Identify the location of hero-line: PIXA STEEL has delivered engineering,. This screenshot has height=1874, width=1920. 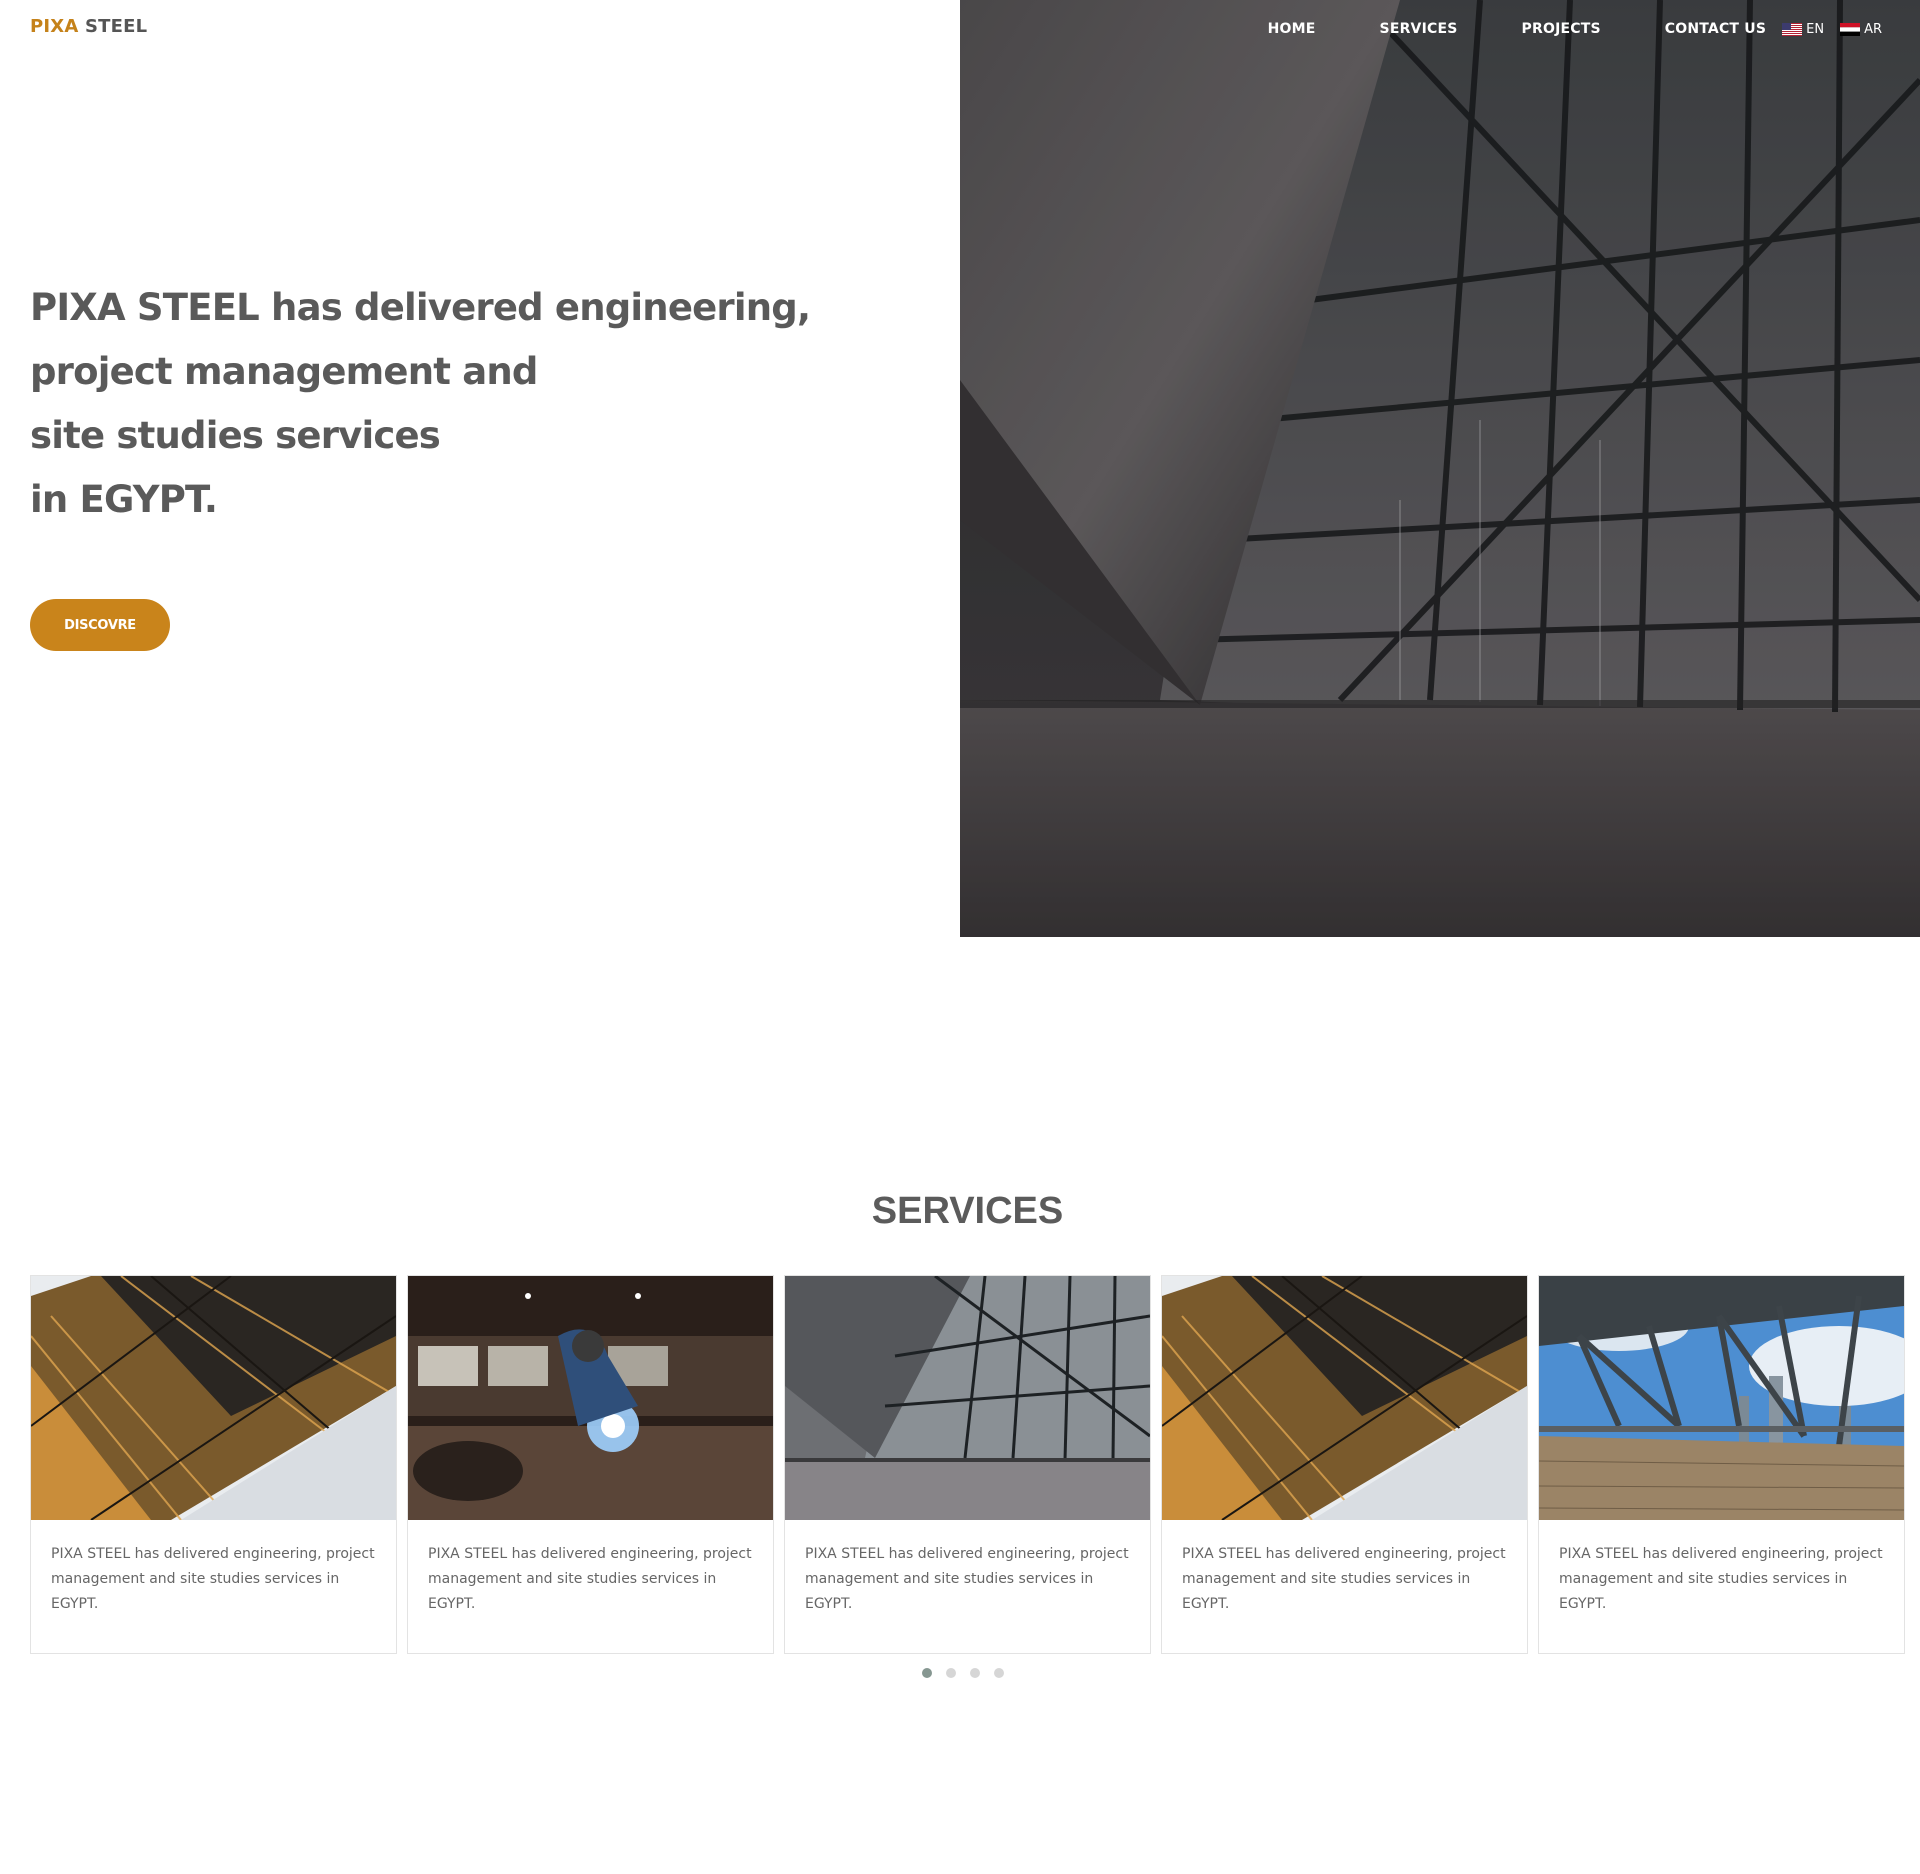
(420, 307).